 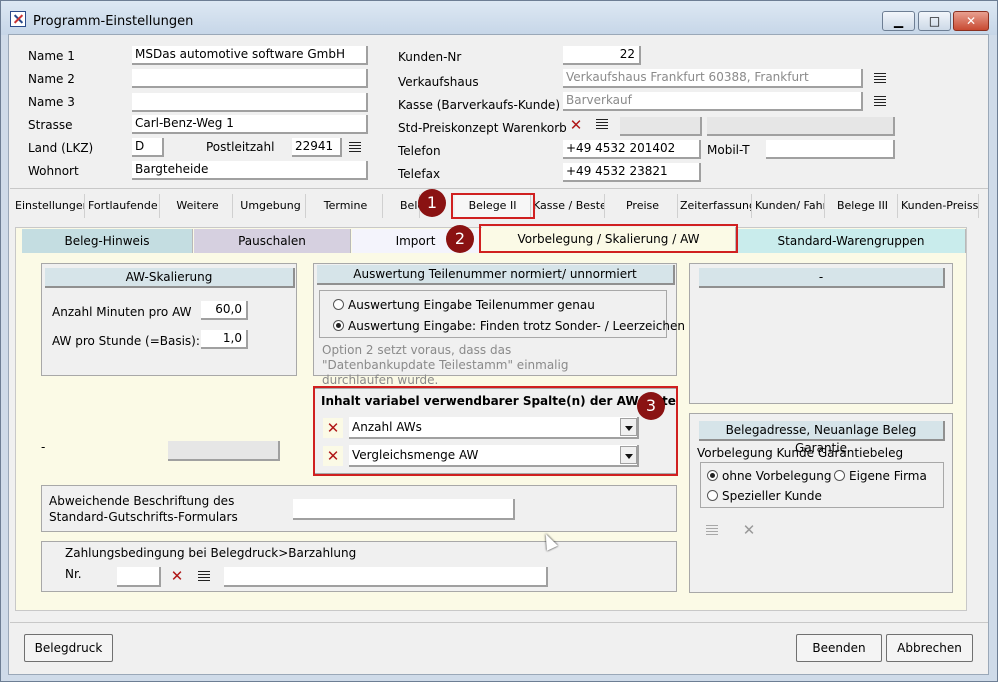 I want to click on title-bar: Programm-Einstellungen ▁ □ ✕, so click(x=499, y=18).